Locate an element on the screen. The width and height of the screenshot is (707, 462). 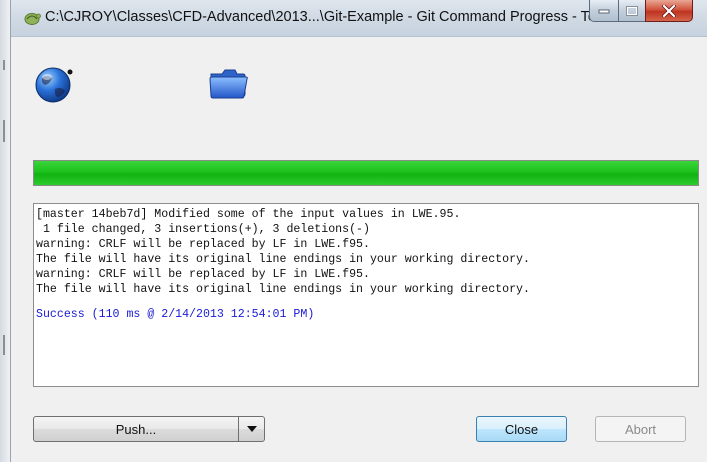
success-message: Success (110 ms @ 2/14/2013 12:54:01 PM) is located at coordinates (175, 314).